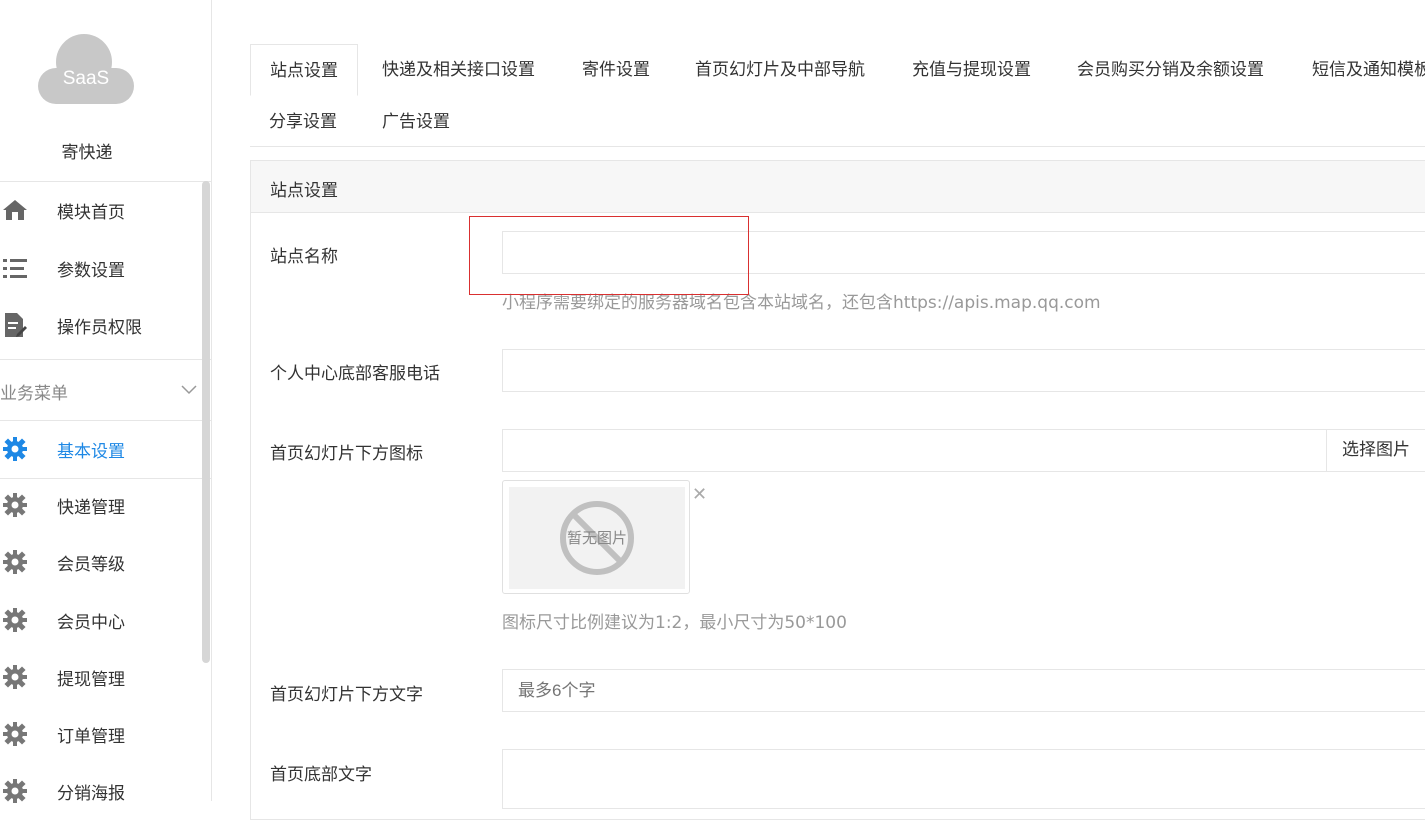  What do you see at coordinates (1170, 70) in the screenshot?
I see `tab-member-distribution: 会员购买分销及余额设置` at bounding box center [1170, 70].